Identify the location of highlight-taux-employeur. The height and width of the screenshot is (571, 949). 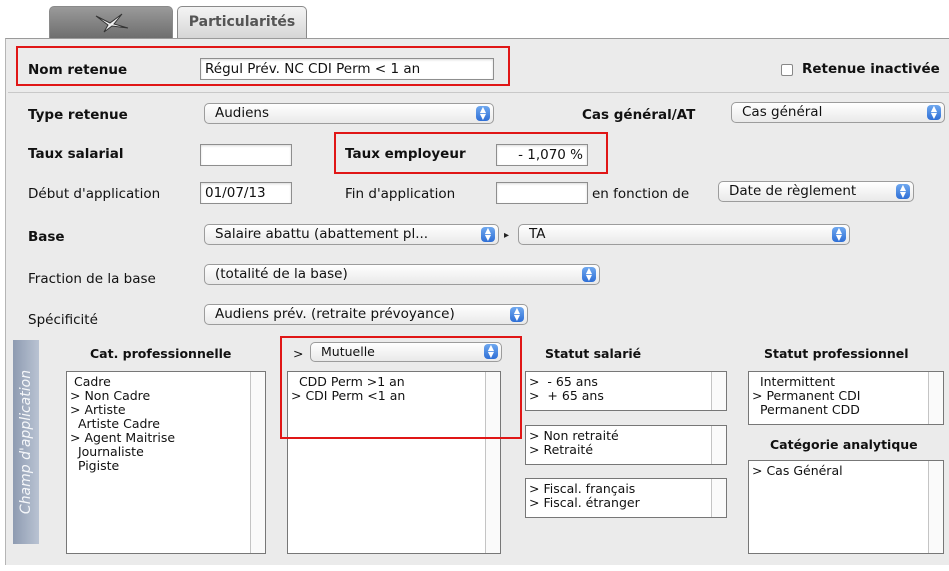
(471, 153).